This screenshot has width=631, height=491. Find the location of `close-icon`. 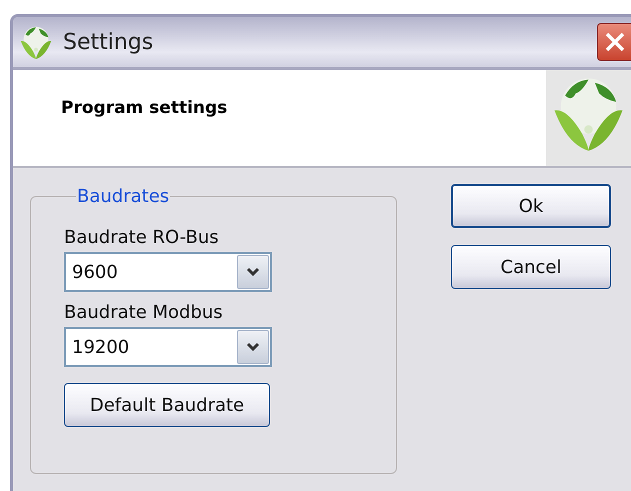

close-icon is located at coordinates (615, 42).